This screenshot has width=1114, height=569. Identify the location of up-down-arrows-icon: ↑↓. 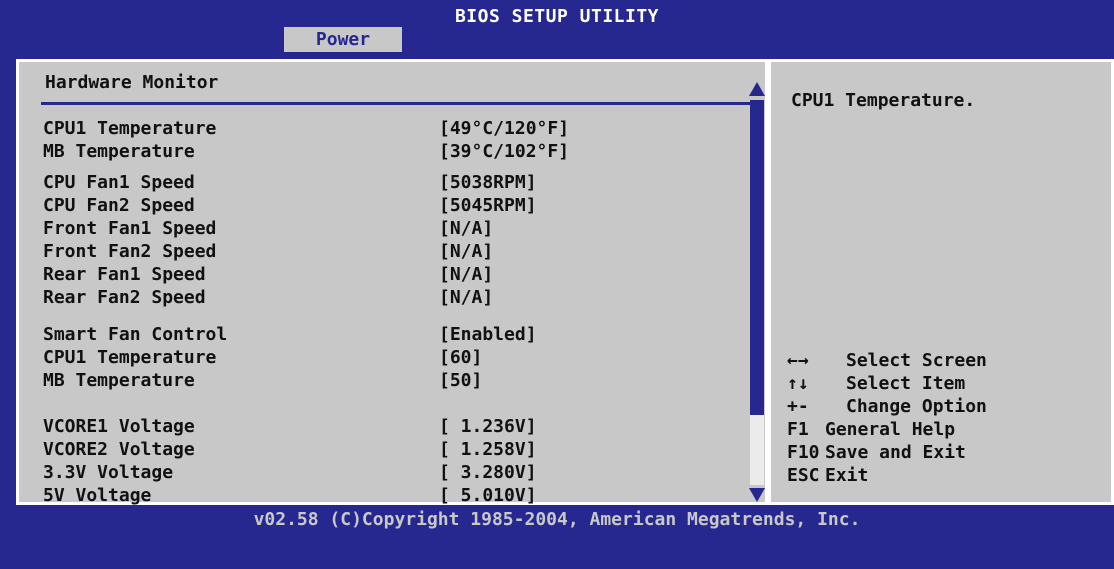
(798, 383).